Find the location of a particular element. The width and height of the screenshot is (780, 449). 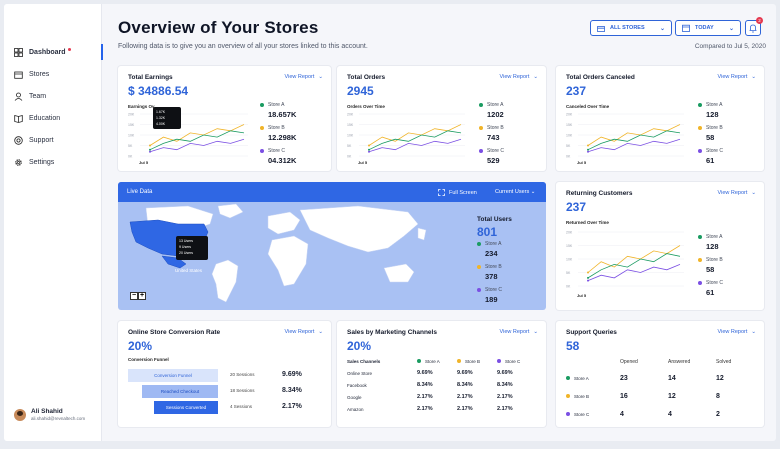

store-row: Store B 12.298K is located at coordinates (278, 136).